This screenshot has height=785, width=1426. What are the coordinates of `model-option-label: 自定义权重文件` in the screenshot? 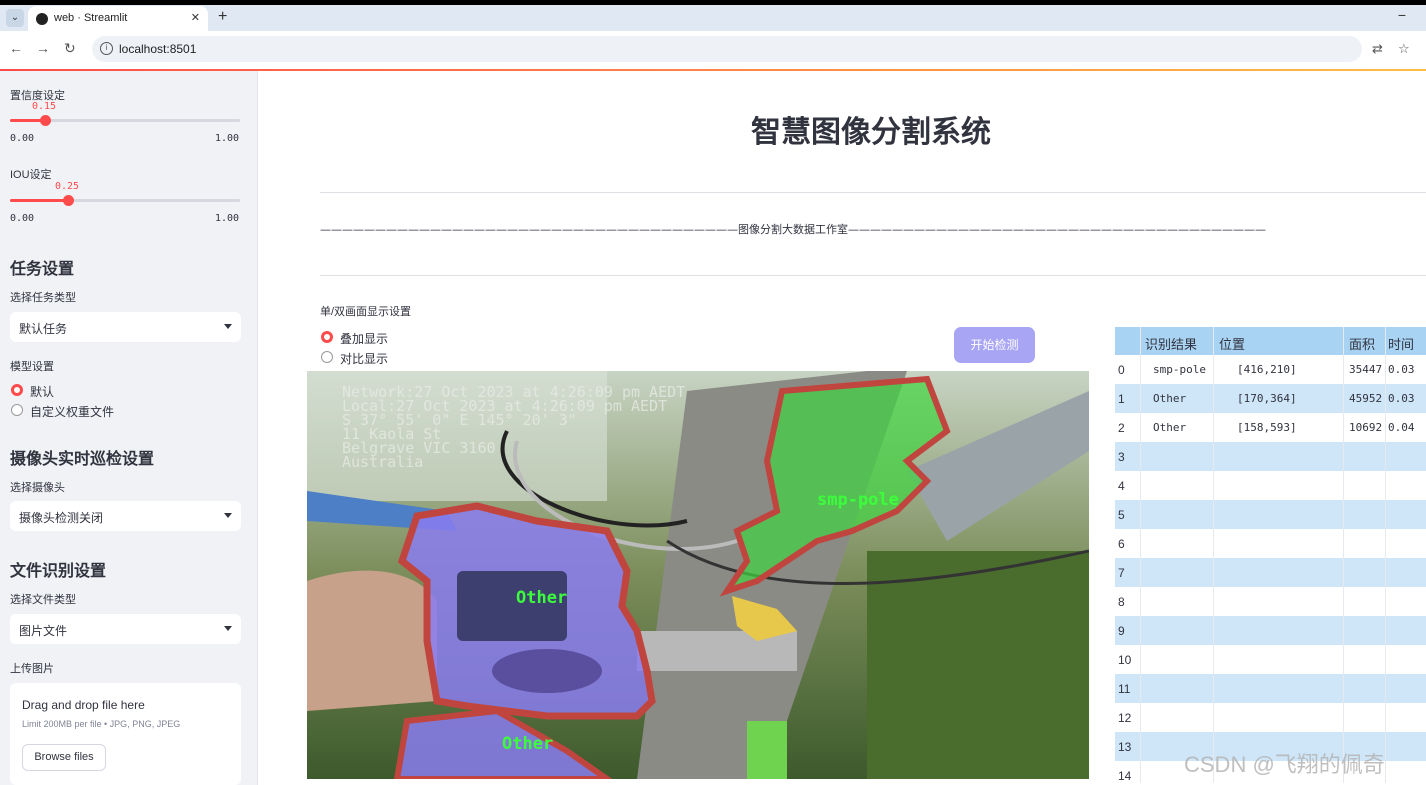 It's located at (72, 412).